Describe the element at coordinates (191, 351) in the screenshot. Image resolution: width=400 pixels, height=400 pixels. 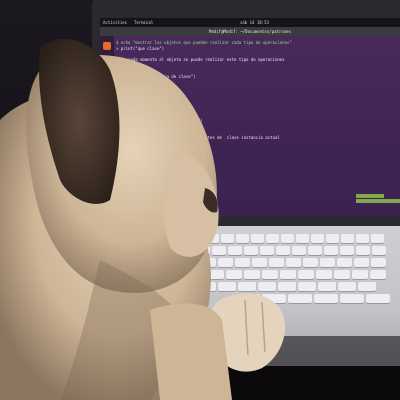
I see `dog-leg` at that location.